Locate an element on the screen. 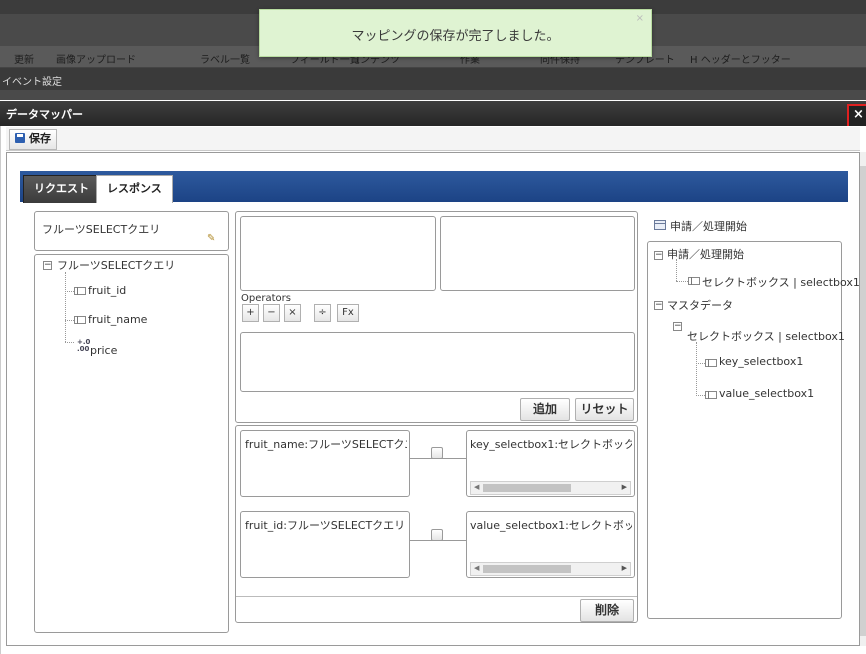  operator-function-button: Fx is located at coordinates (348, 313).